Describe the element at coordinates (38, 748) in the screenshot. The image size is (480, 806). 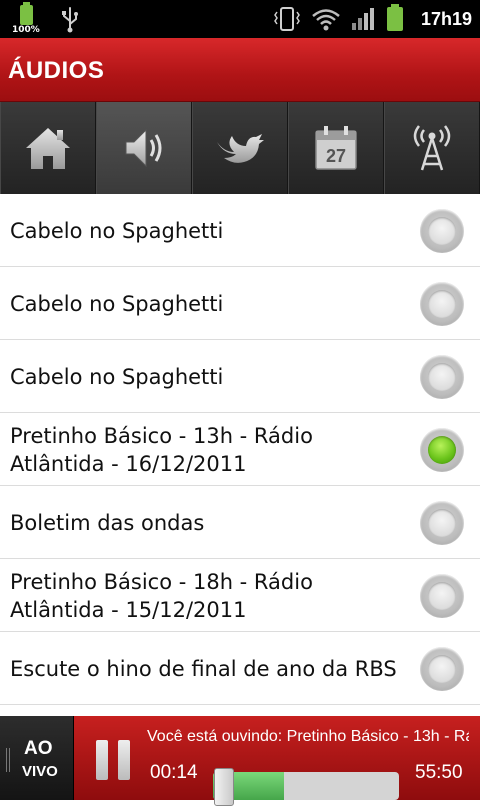
I see `live-label-line1: AO` at that location.